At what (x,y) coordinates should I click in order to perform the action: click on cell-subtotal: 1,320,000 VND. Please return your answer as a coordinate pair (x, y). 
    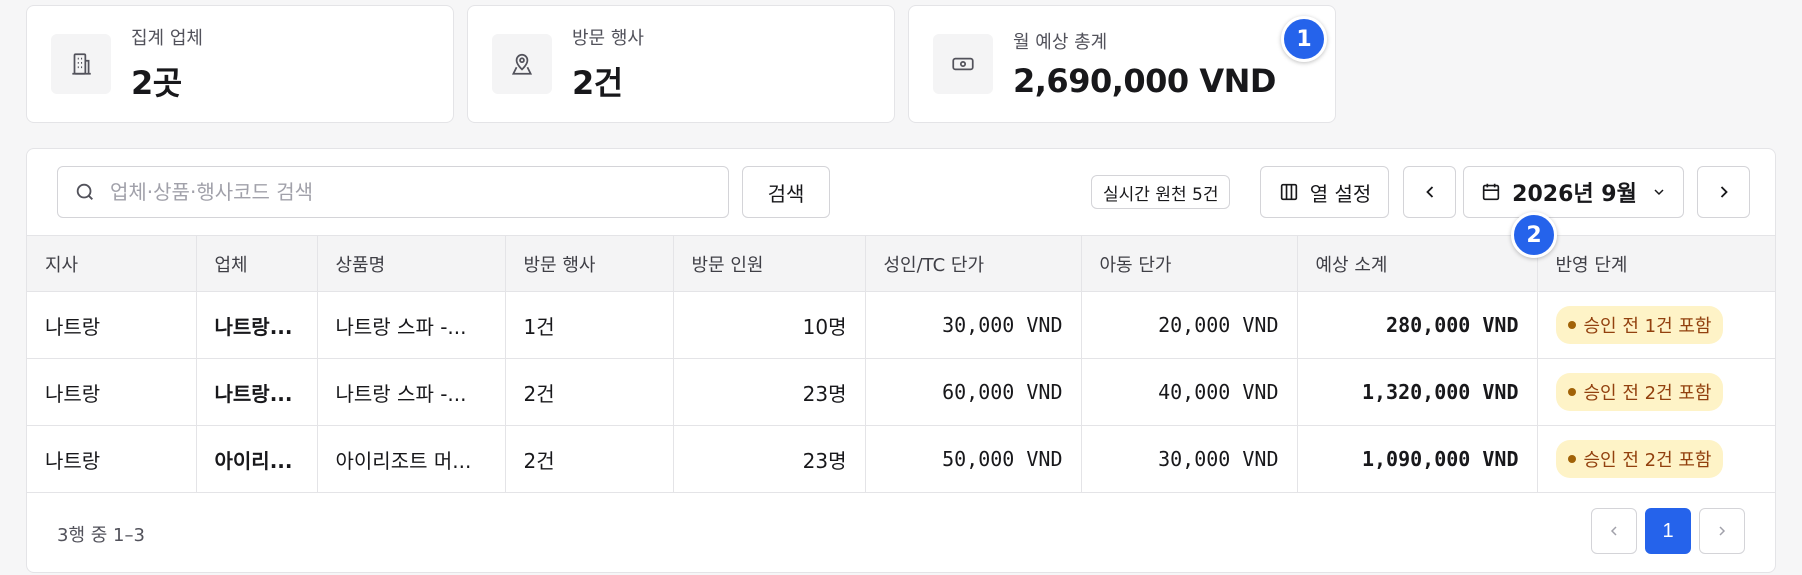
    Looking at the image, I should click on (1417, 392).